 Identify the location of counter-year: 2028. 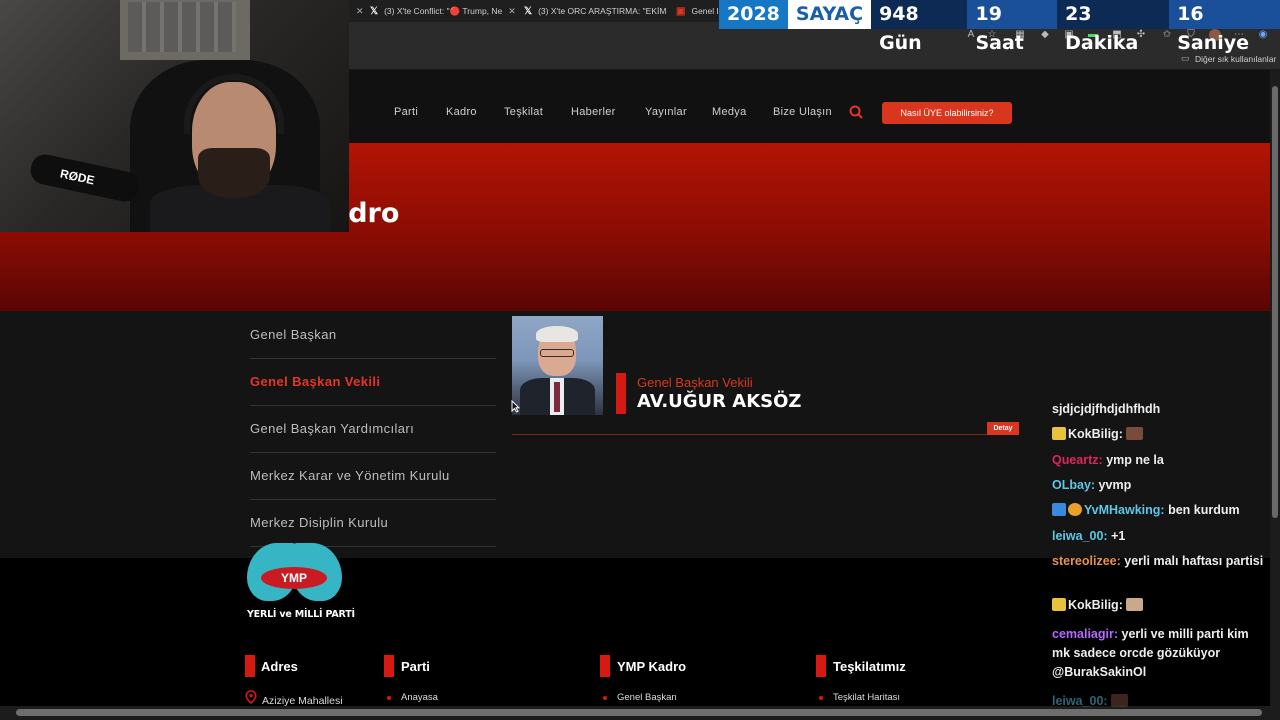
(753, 14).